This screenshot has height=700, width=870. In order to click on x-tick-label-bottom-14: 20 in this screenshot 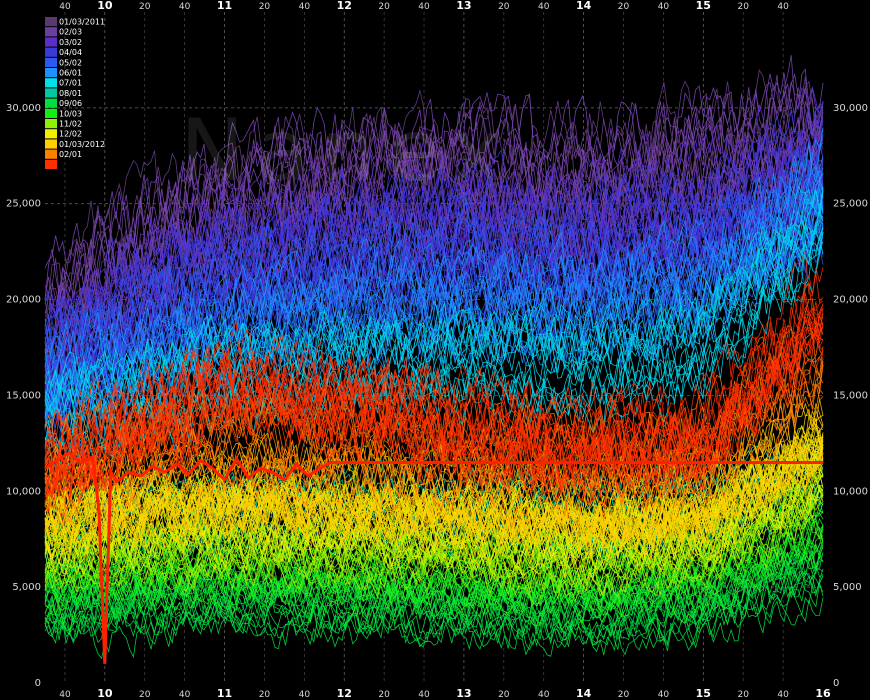, I will do `click(624, 695)`.